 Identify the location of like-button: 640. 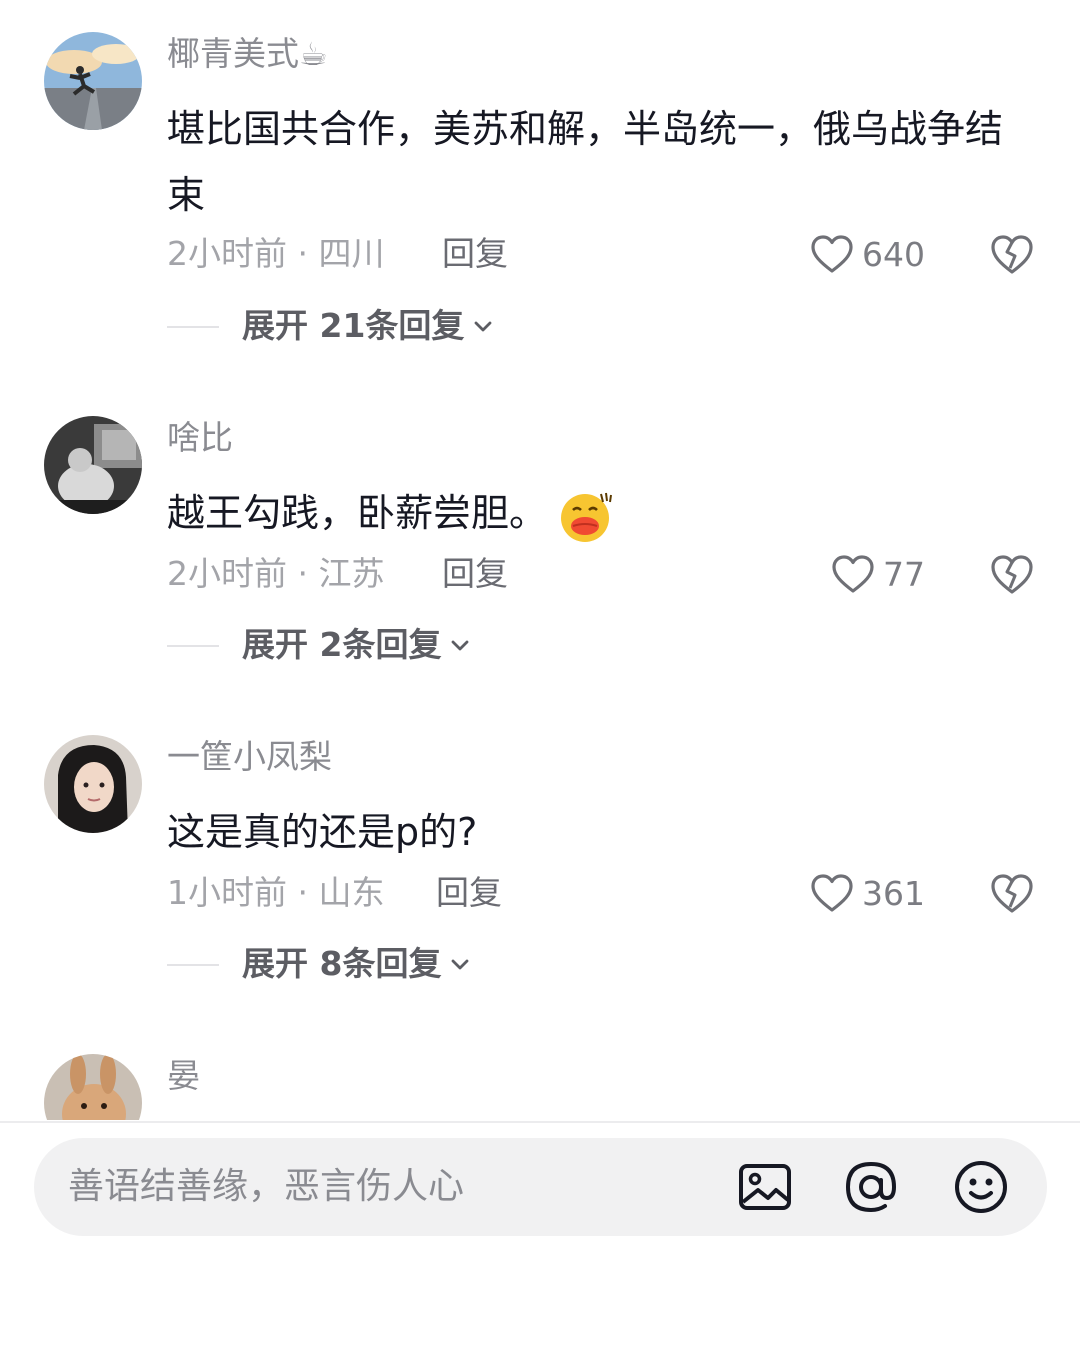
(867, 254).